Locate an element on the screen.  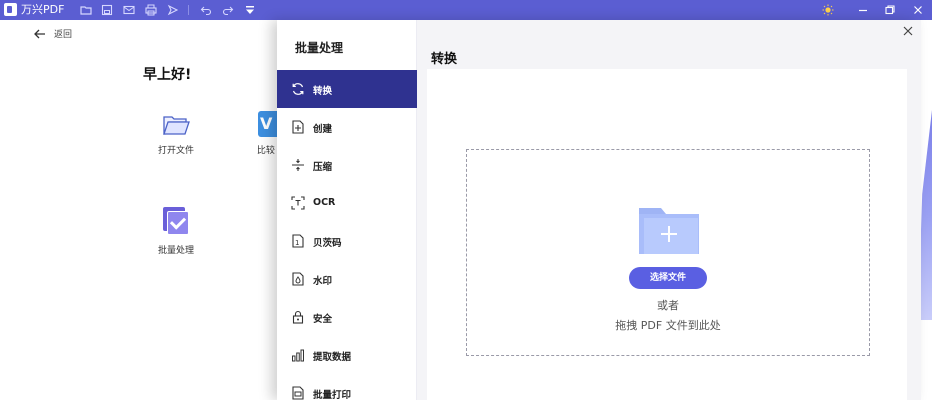
or-text: 或者 is located at coordinates (668, 305).